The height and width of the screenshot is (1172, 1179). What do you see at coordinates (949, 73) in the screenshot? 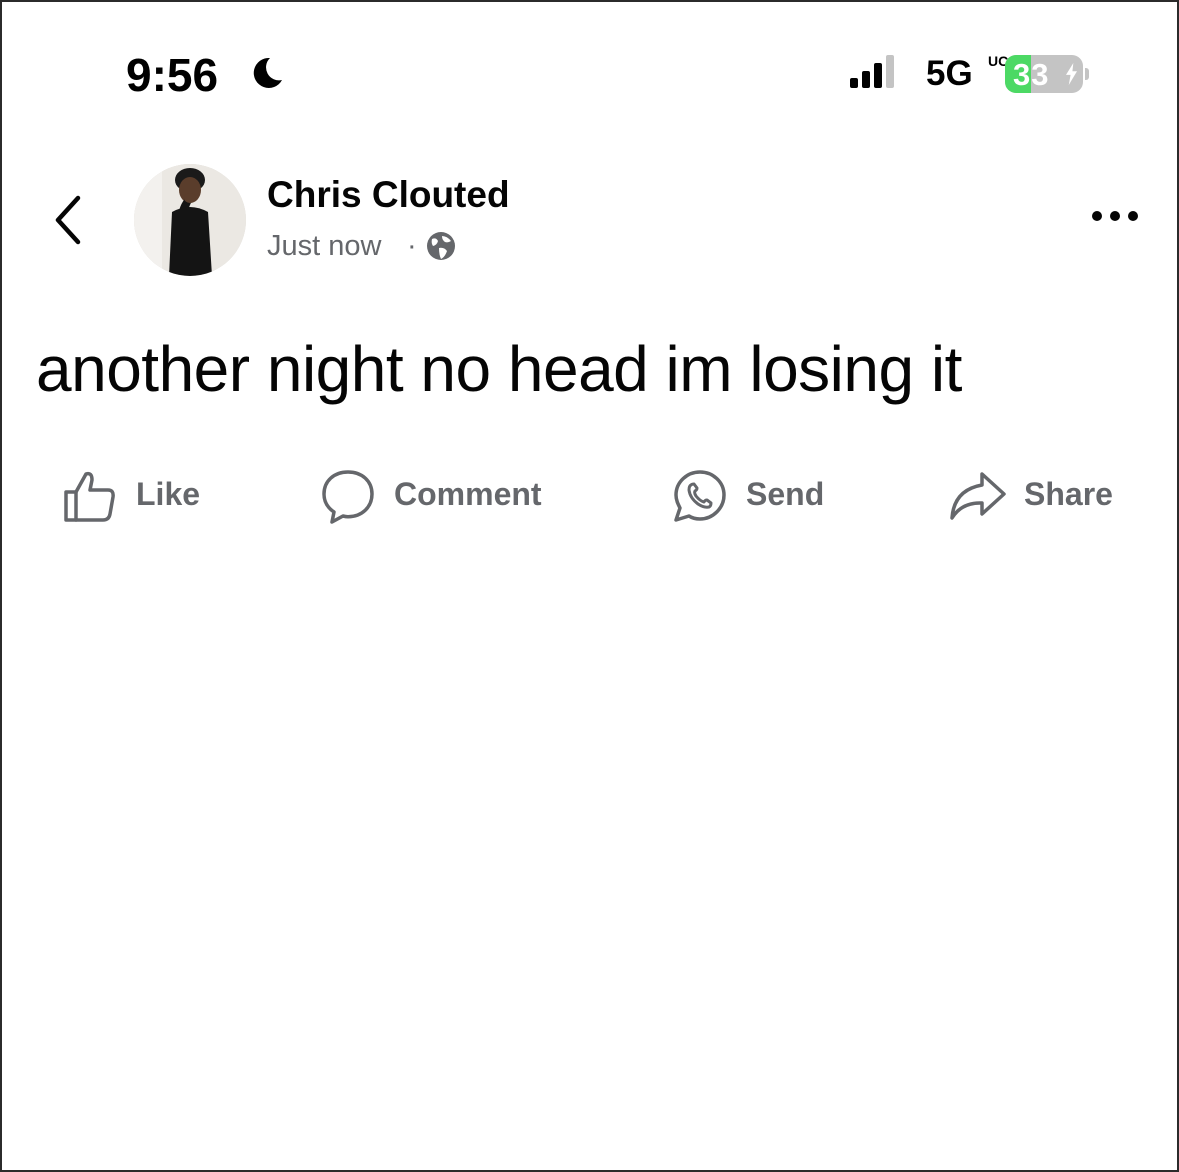
I see `network-type: 5G` at bounding box center [949, 73].